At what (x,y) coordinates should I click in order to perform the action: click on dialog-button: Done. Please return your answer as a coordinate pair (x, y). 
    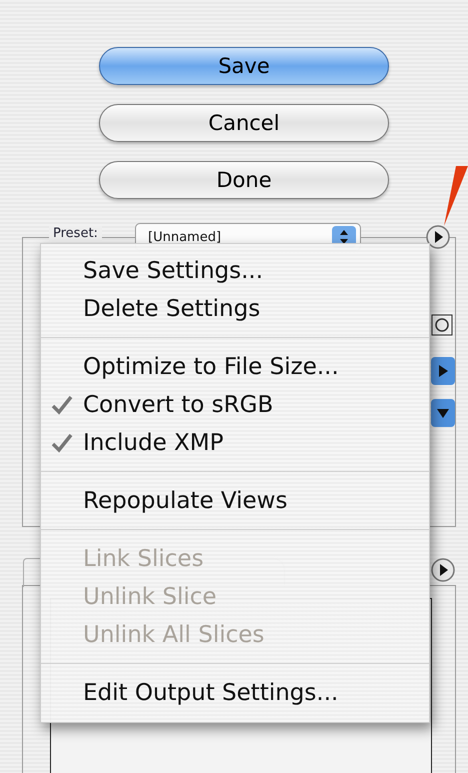
    Looking at the image, I should click on (244, 180).